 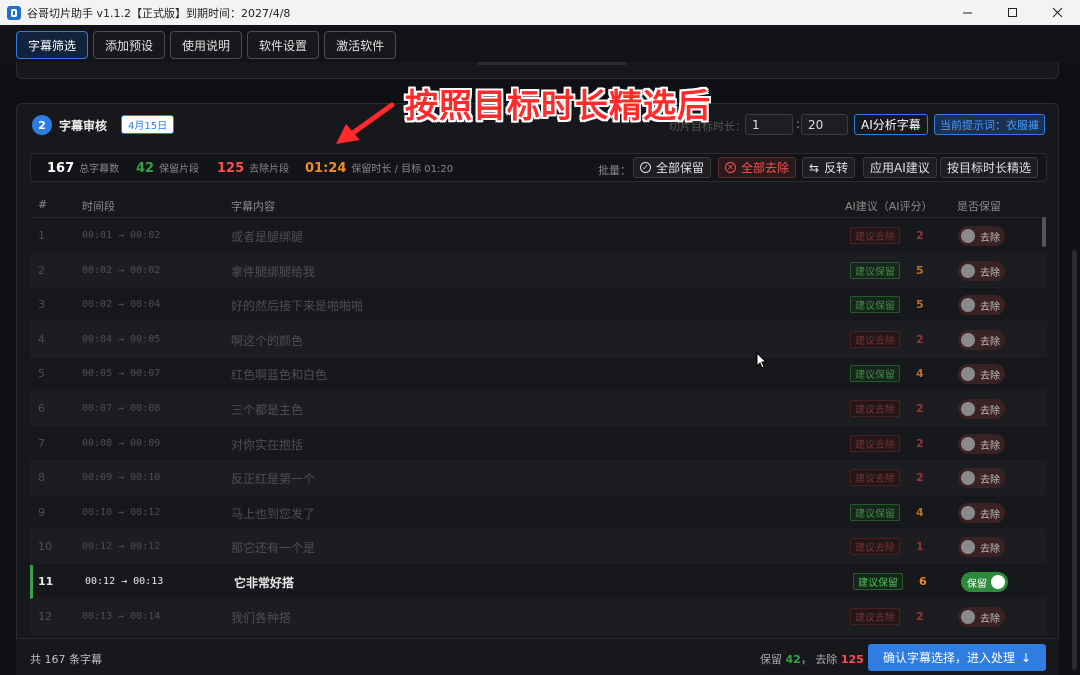 I want to click on row-index: 8, so click(x=41, y=478).